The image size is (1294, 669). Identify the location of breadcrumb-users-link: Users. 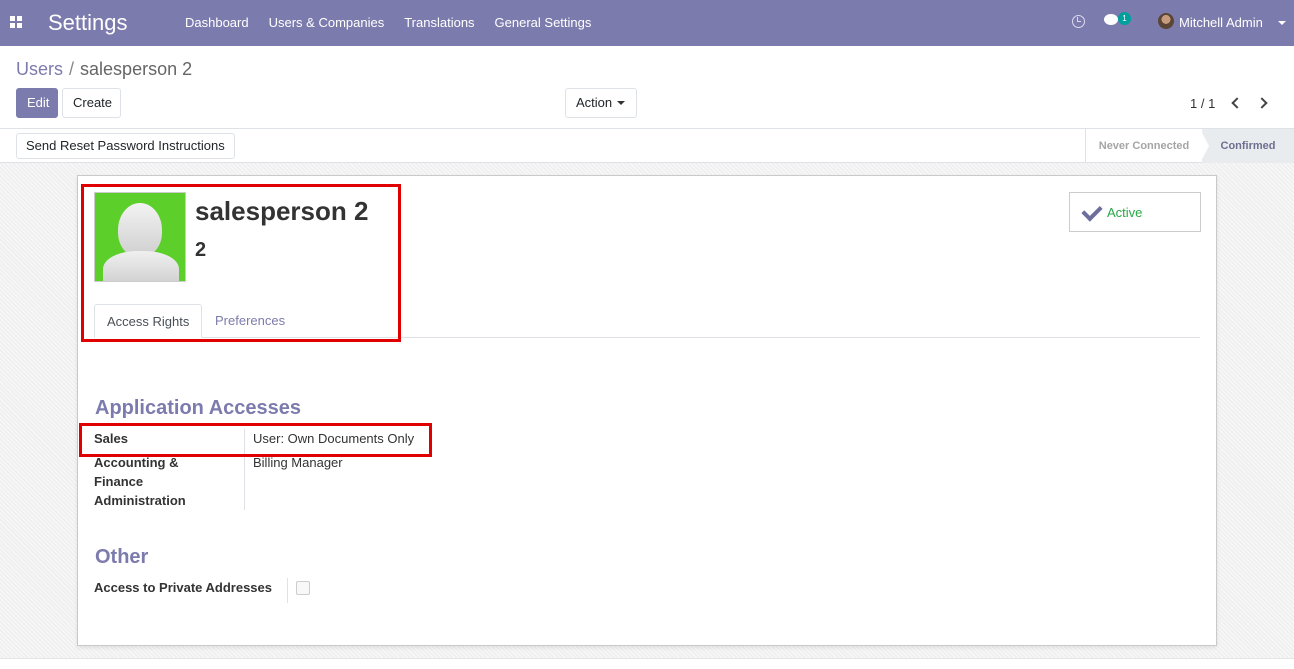
(39, 69).